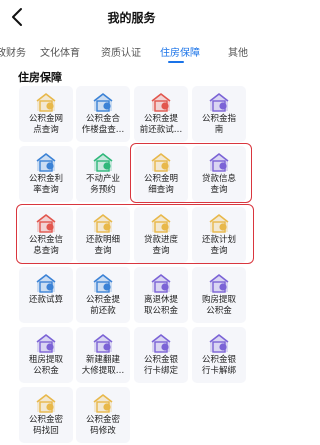 The height and width of the screenshot is (445, 320). I want to click on service-label: 公积金银 行卡绑定, so click(161, 366).